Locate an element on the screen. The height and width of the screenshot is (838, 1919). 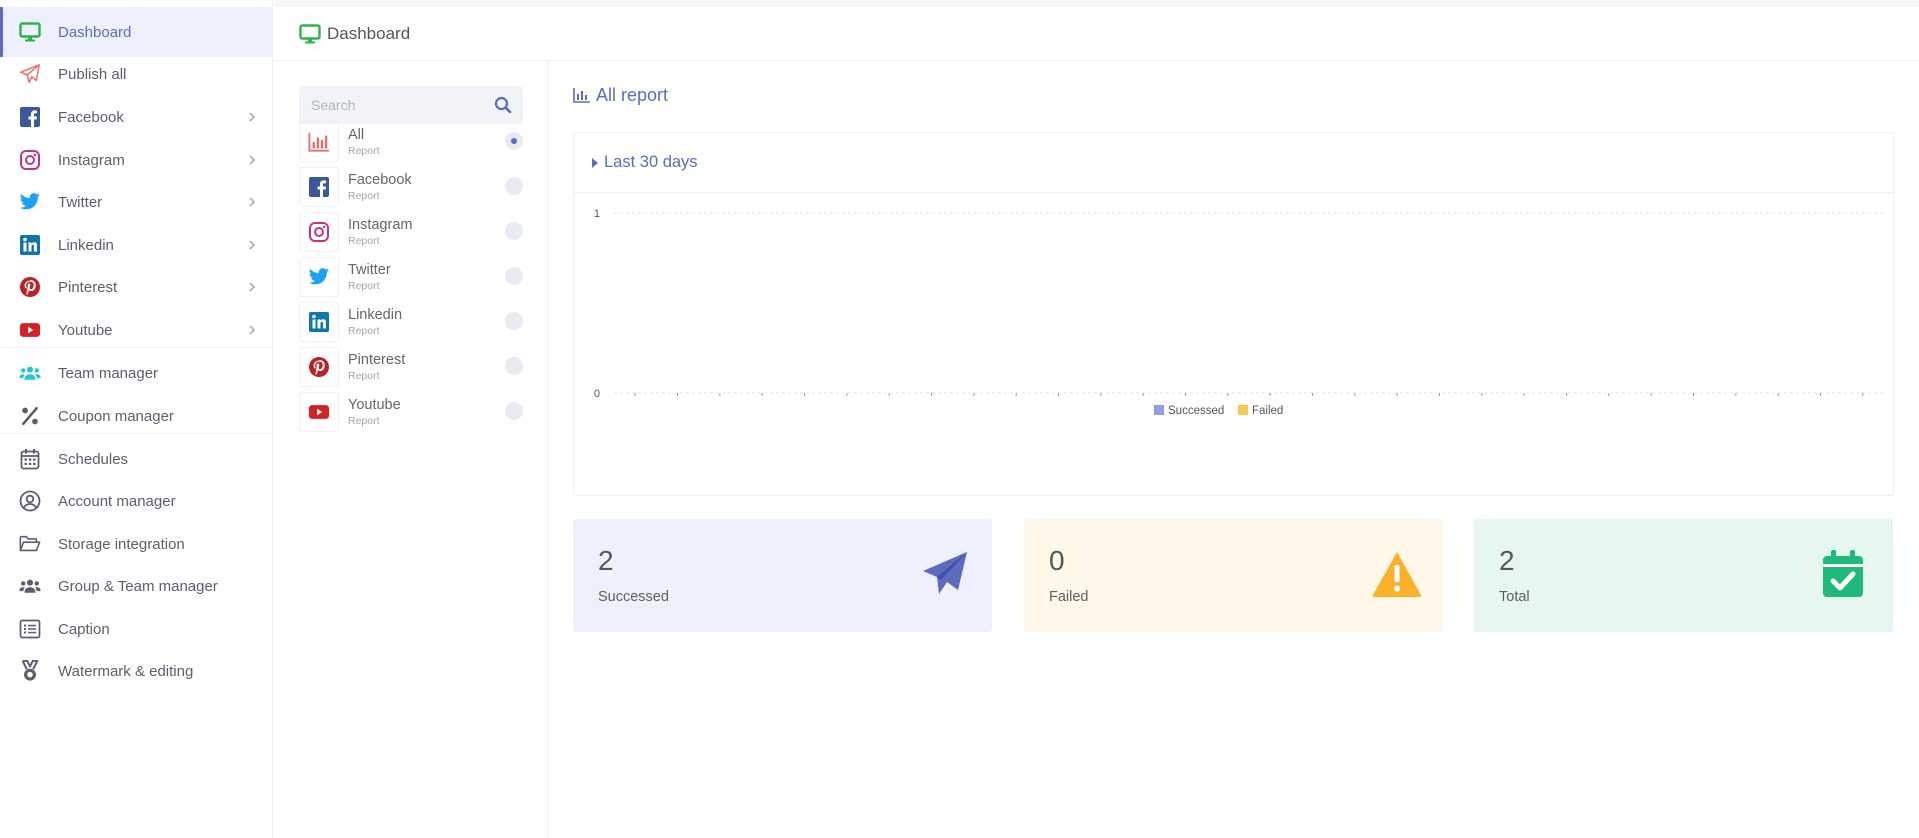
stat-value: 0 is located at coordinates (1057, 560).